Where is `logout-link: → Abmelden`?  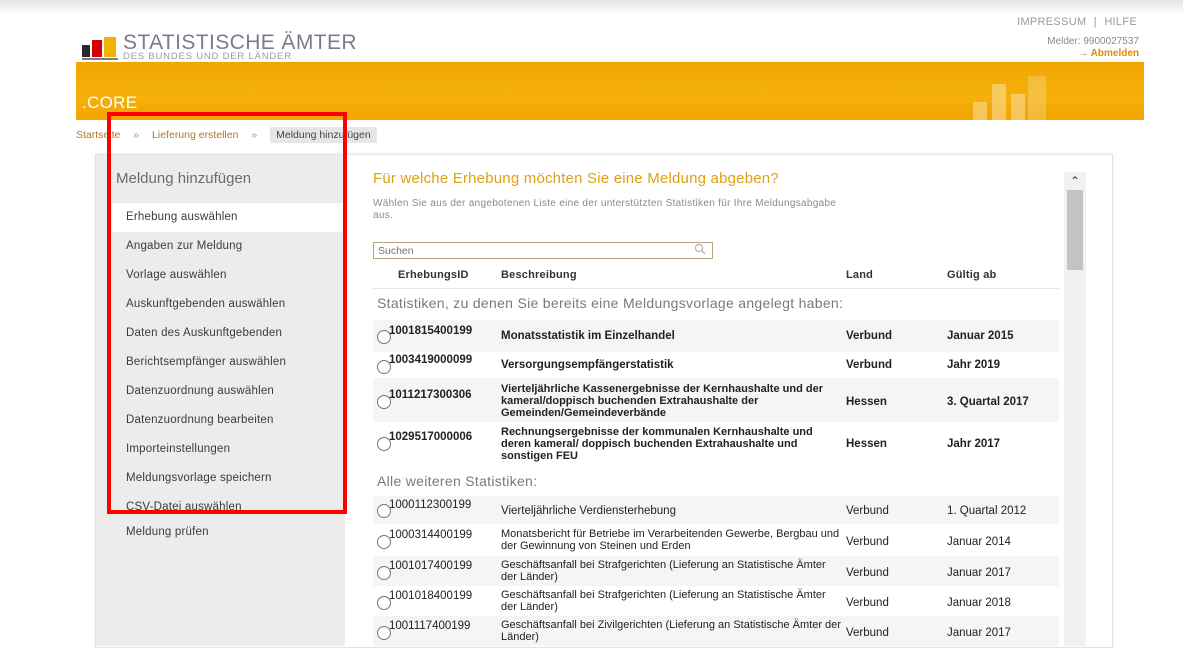 logout-link: → Abmelden is located at coordinates (1093, 54).